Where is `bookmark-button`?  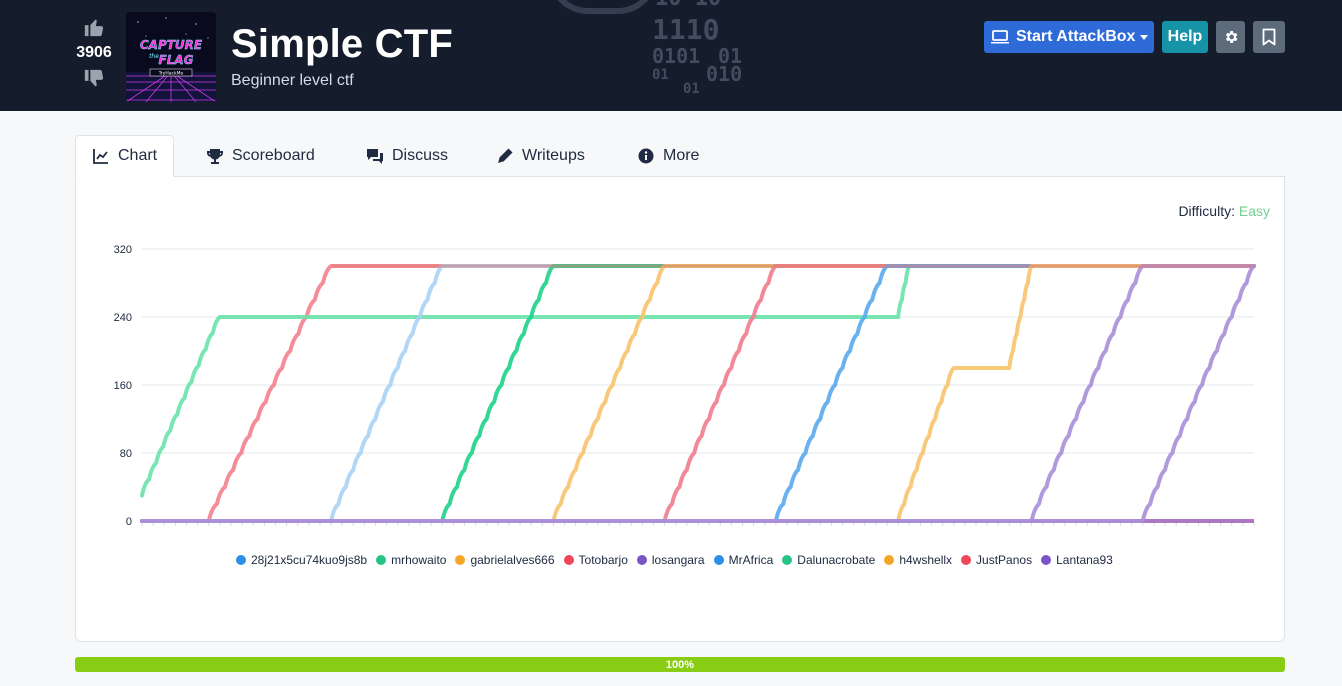
bookmark-button is located at coordinates (1269, 37).